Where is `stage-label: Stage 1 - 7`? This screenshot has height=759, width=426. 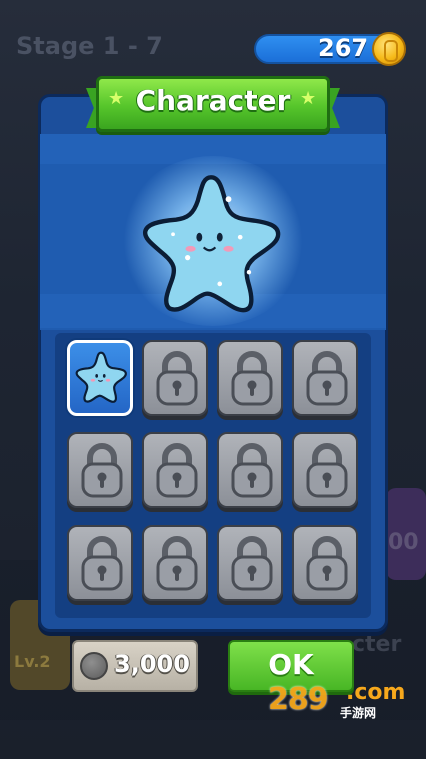
stage-label: Stage 1 - 7 is located at coordinates (89, 46).